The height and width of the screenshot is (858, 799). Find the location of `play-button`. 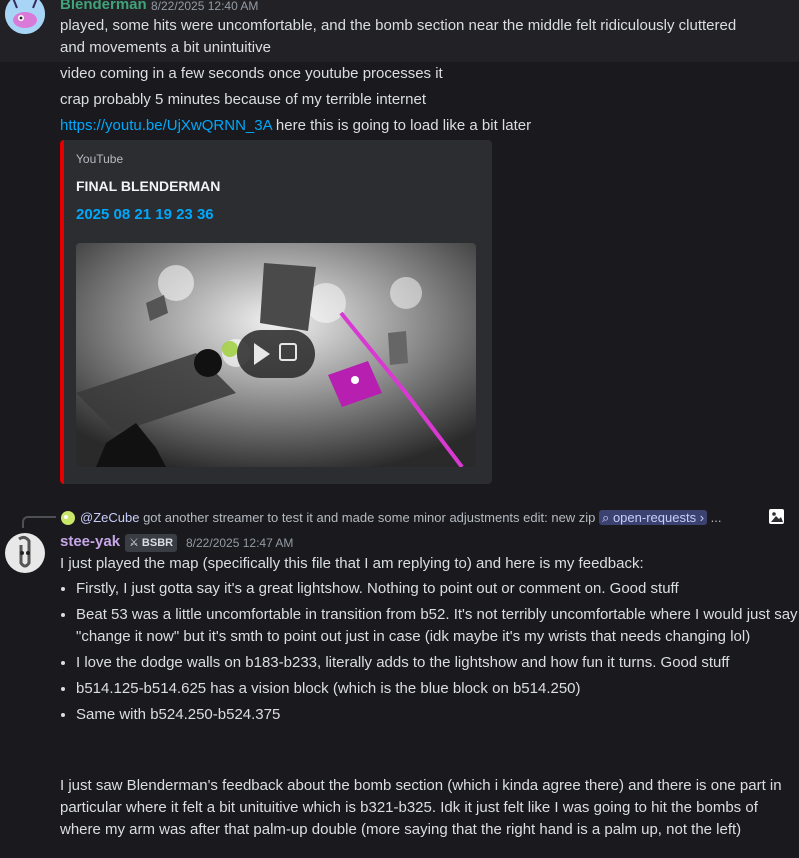

play-button is located at coordinates (276, 354).